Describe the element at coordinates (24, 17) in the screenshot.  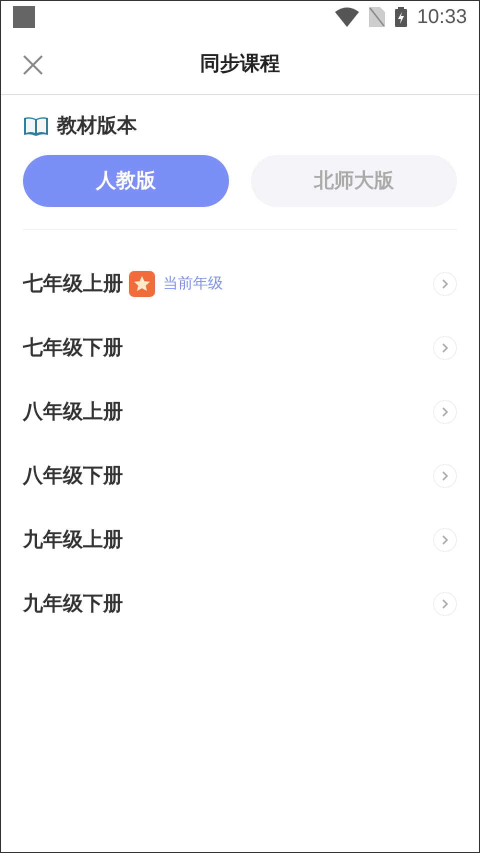
I see `notification-icon` at that location.